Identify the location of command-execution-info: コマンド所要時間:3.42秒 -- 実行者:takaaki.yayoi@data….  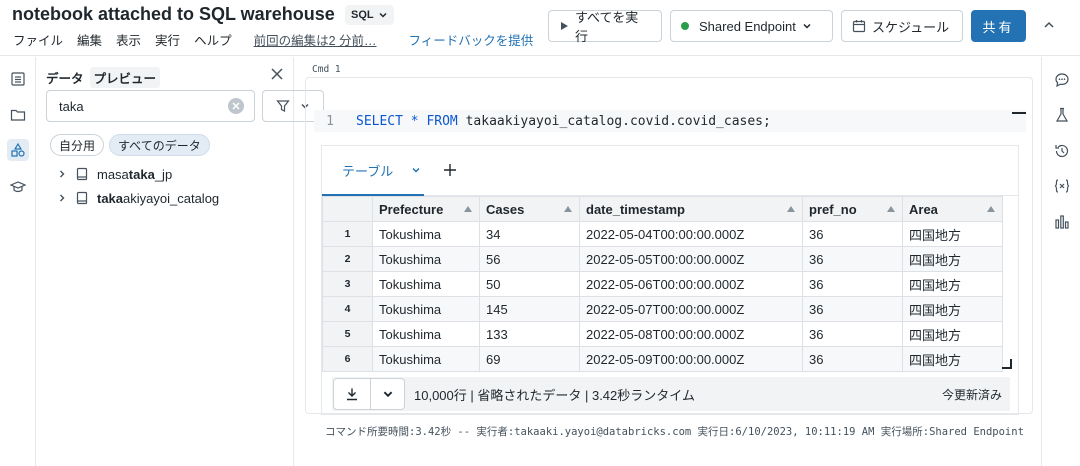
(674, 432).